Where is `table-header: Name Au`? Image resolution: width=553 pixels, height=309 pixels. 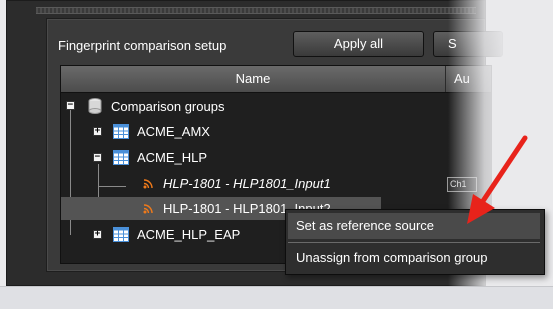
table-header: Name Au is located at coordinates (276, 79).